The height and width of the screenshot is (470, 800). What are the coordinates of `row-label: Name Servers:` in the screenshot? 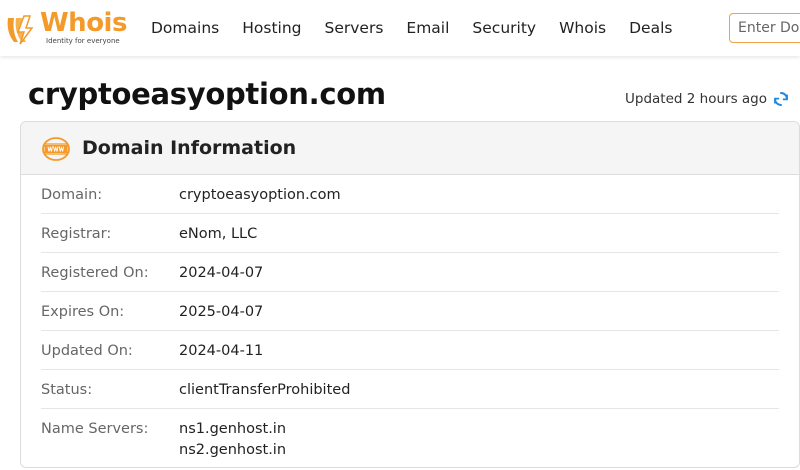 It's located at (95, 429).